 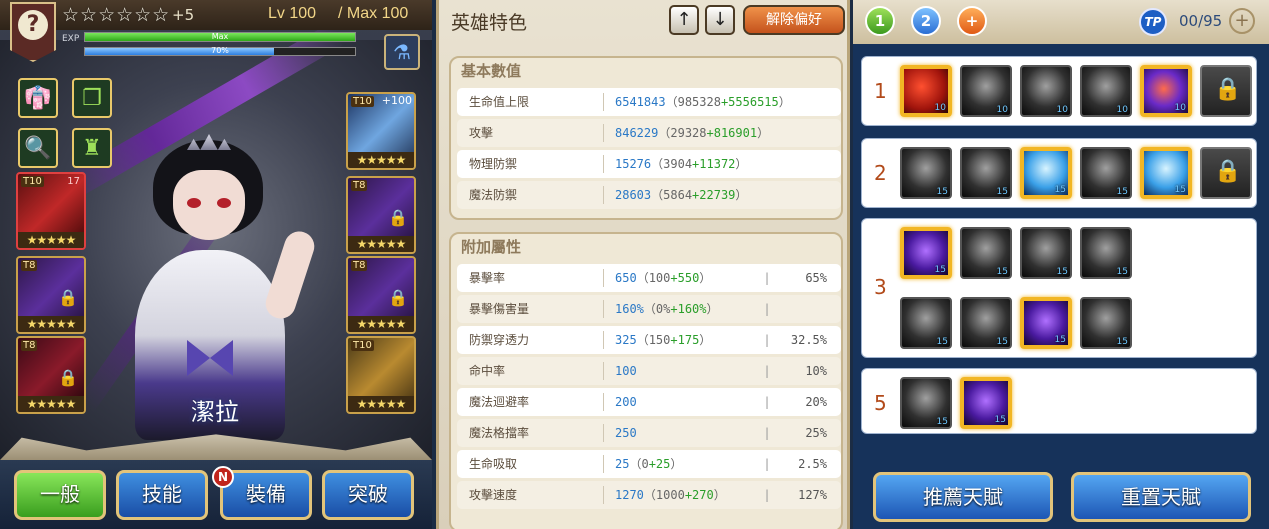 What do you see at coordinates (396, 100) in the screenshot?
I see `equip-enhance: +100` at bounding box center [396, 100].